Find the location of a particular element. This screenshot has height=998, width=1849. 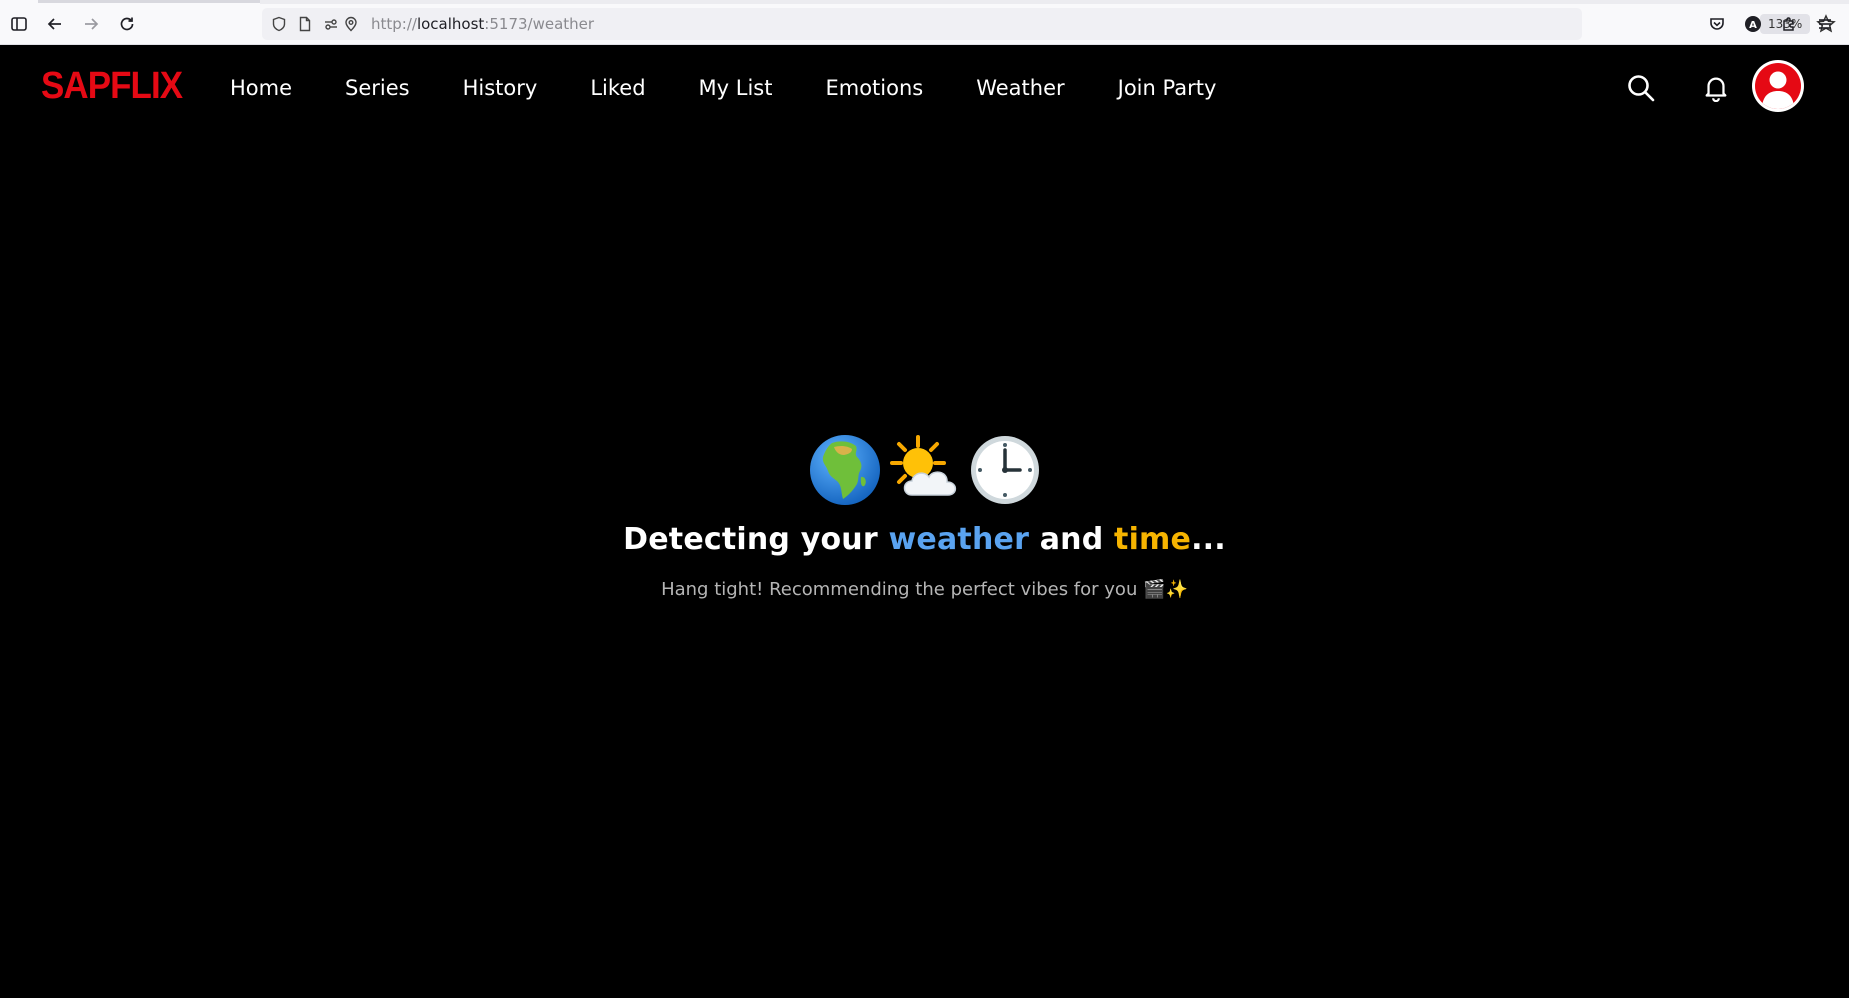

headline-time: time is located at coordinates (1153, 539).